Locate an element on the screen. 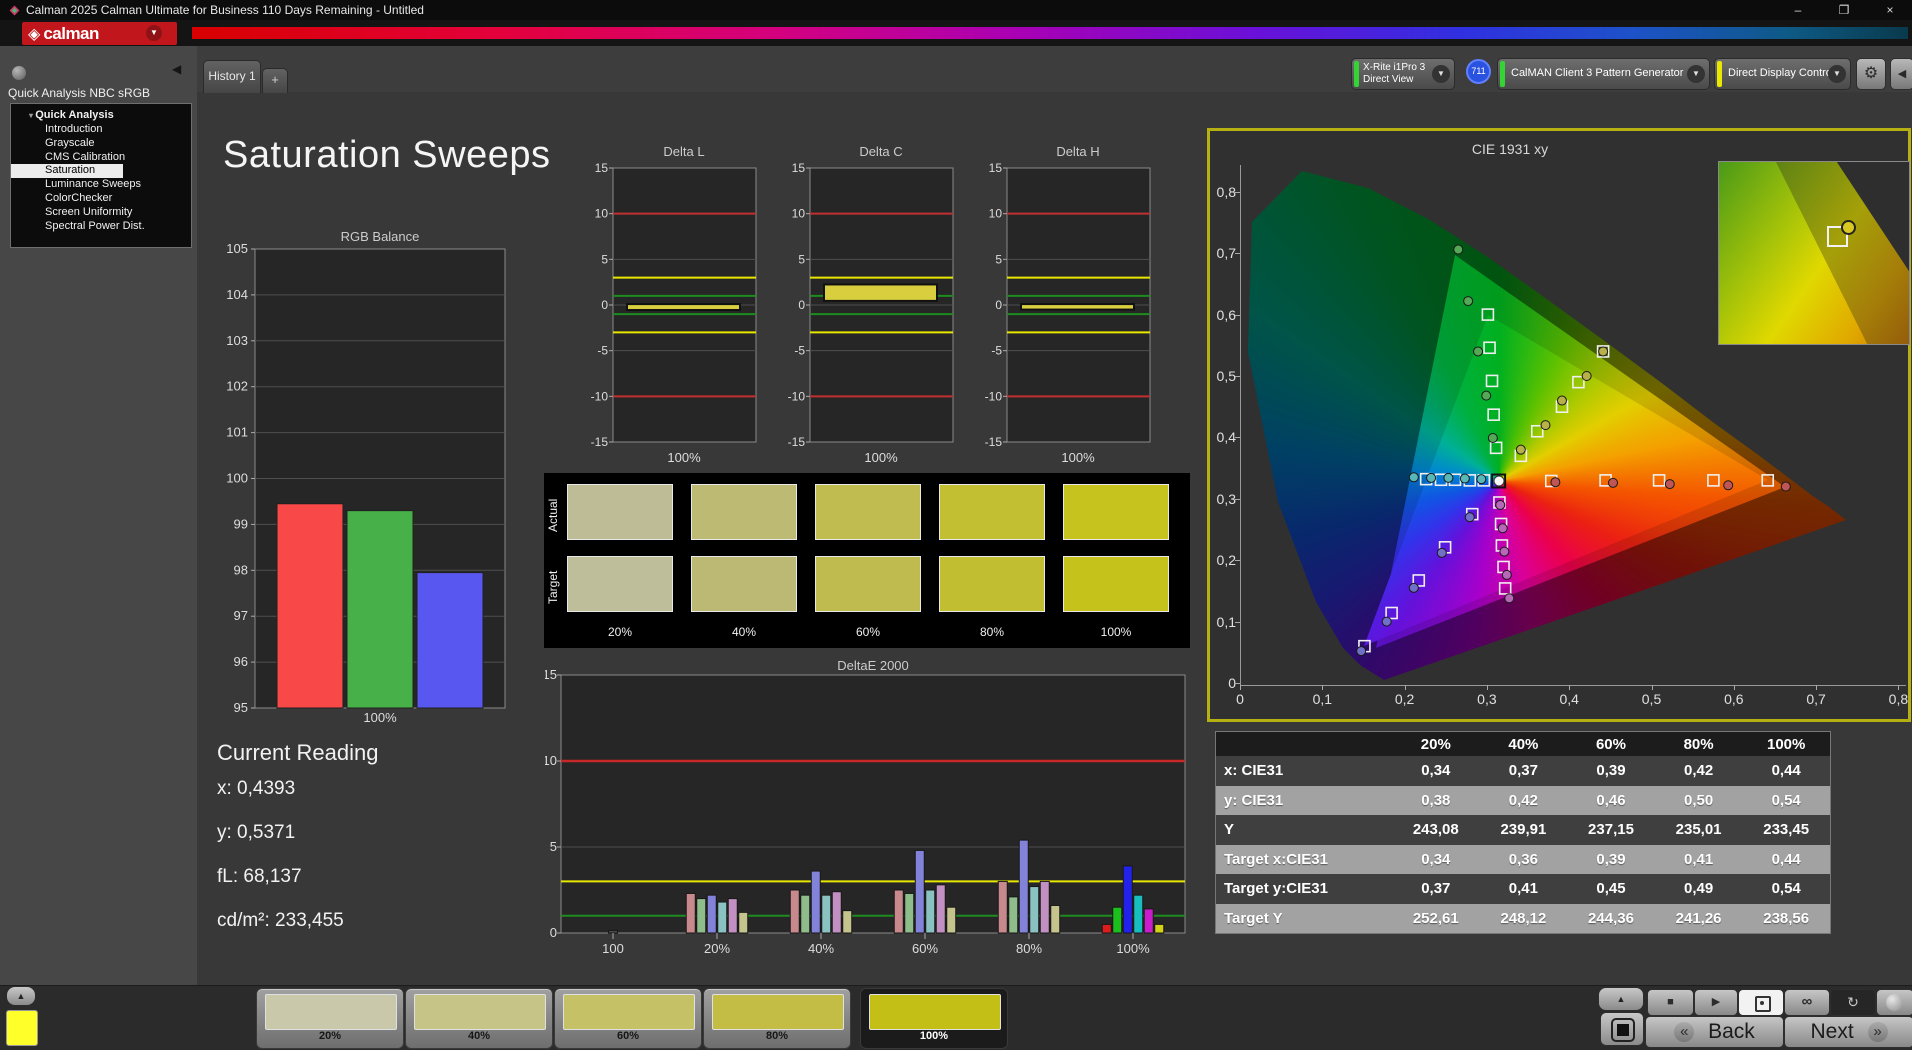 The width and height of the screenshot is (1912, 1050). delta-h-chart: 15 10 5 0 -5 -10 -15 Delta H 100% is located at coordinates (1068, 304).